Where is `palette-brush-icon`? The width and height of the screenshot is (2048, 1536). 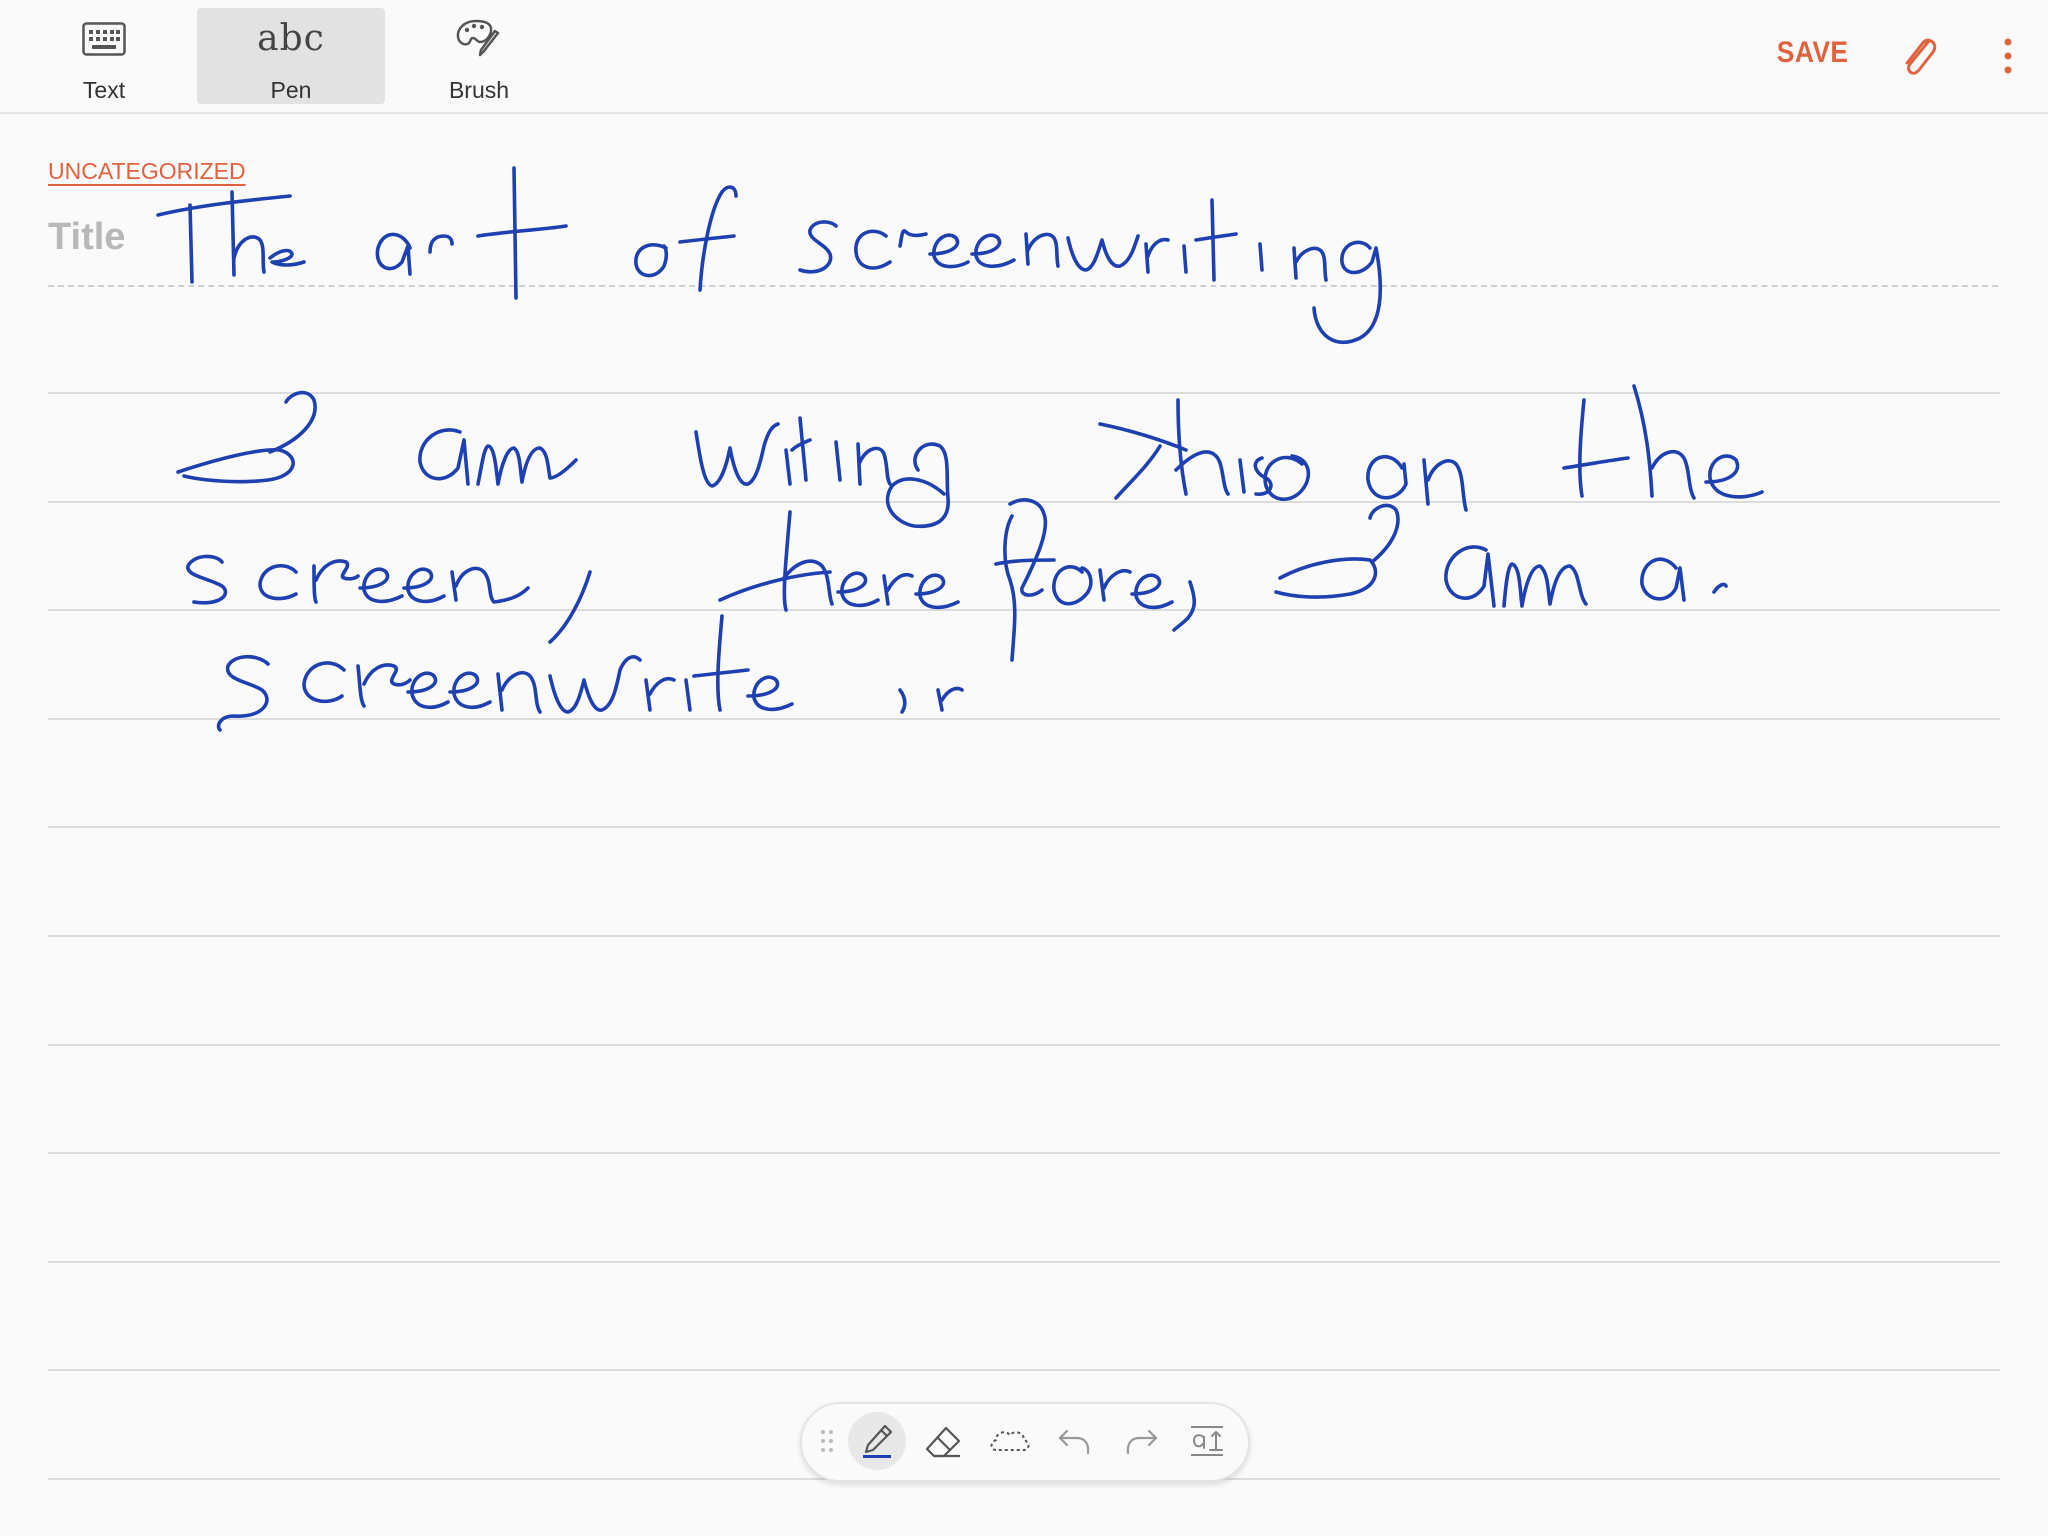
palette-brush-icon is located at coordinates (479, 38).